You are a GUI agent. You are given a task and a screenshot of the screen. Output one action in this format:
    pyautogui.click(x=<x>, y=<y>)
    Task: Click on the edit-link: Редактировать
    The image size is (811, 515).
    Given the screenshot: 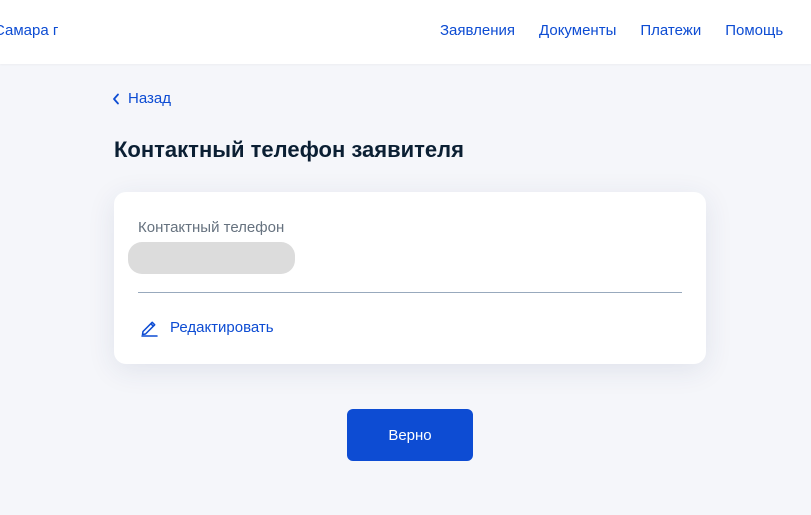 What is the action you would take?
    pyautogui.click(x=207, y=327)
    